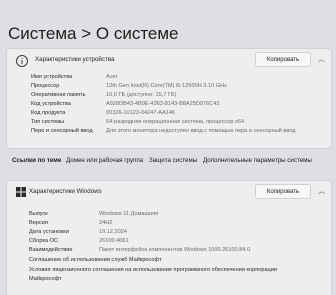 The height and width of the screenshot is (295, 336). What do you see at coordinates (169, 223) in the screenshot?
I see `spec-row: Версия 24H2` at bounding box center [169, 223].